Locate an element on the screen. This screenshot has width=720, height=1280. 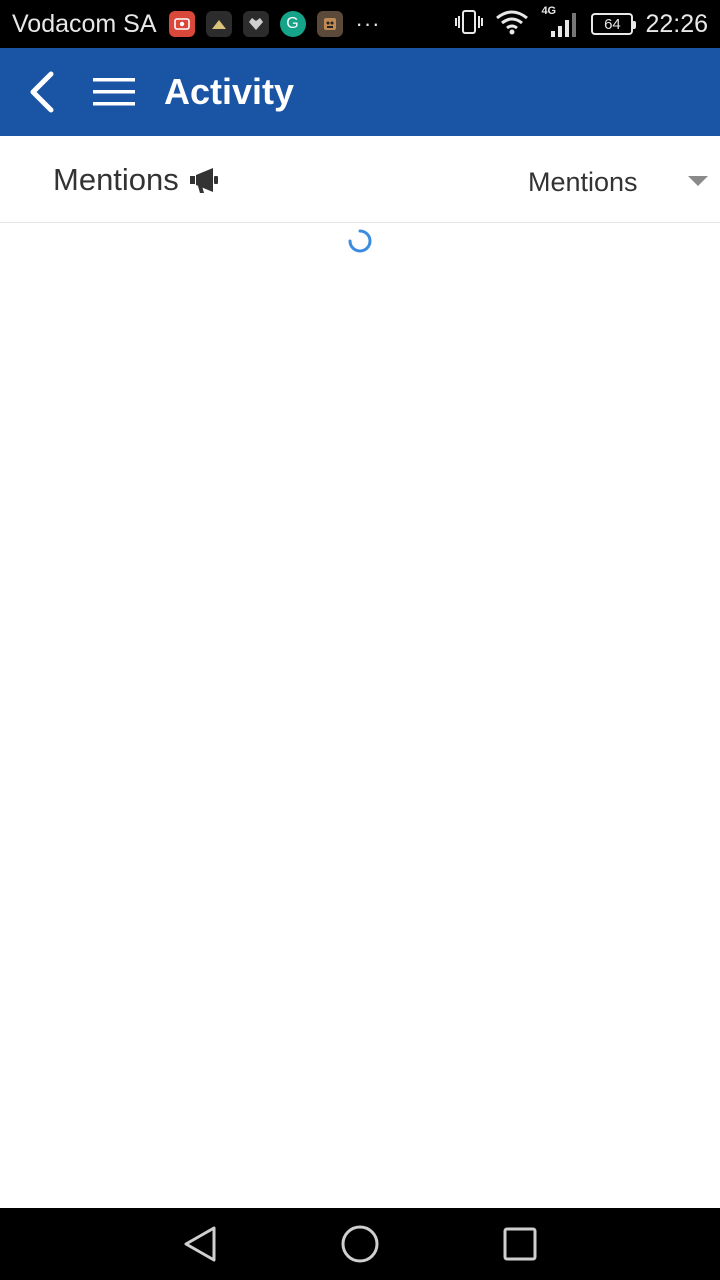
battery-indicator: 64 is located at coordinates (614, 24).